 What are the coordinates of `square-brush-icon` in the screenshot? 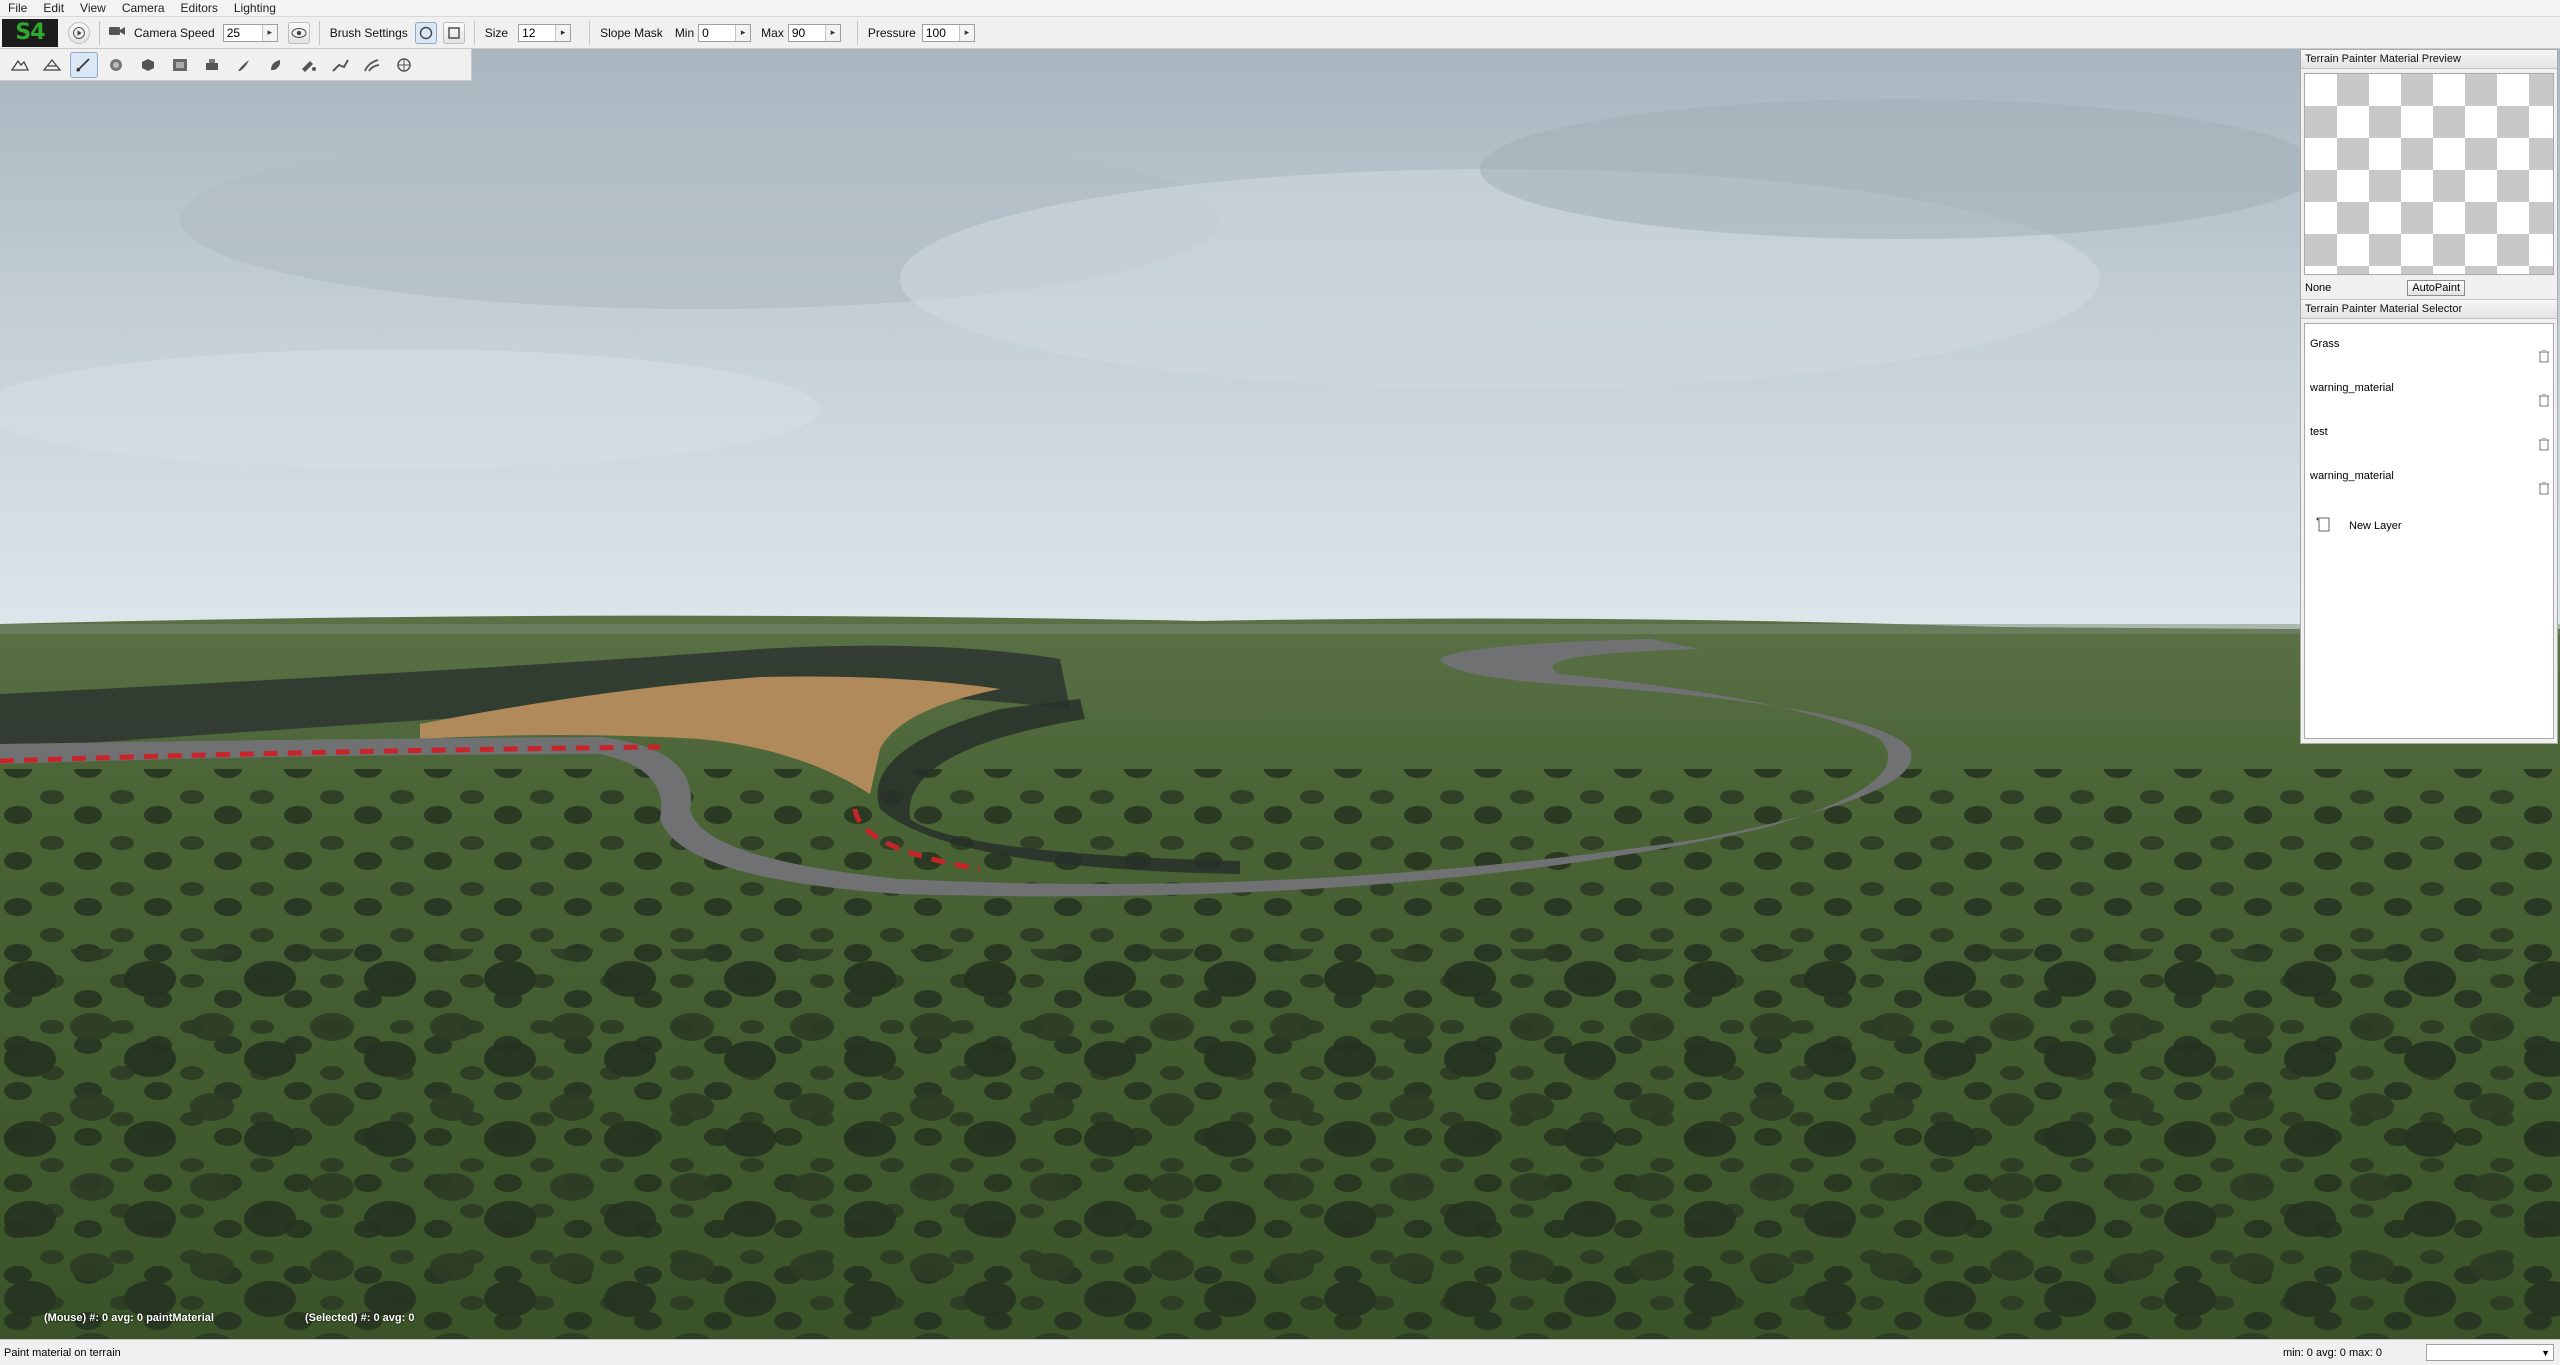 It's located at (454, 32).